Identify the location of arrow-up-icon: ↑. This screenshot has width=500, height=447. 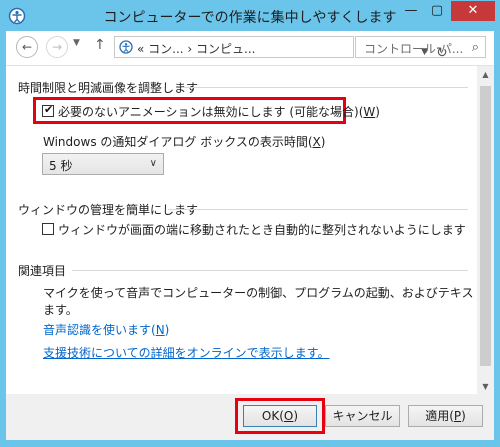
(100, 45).